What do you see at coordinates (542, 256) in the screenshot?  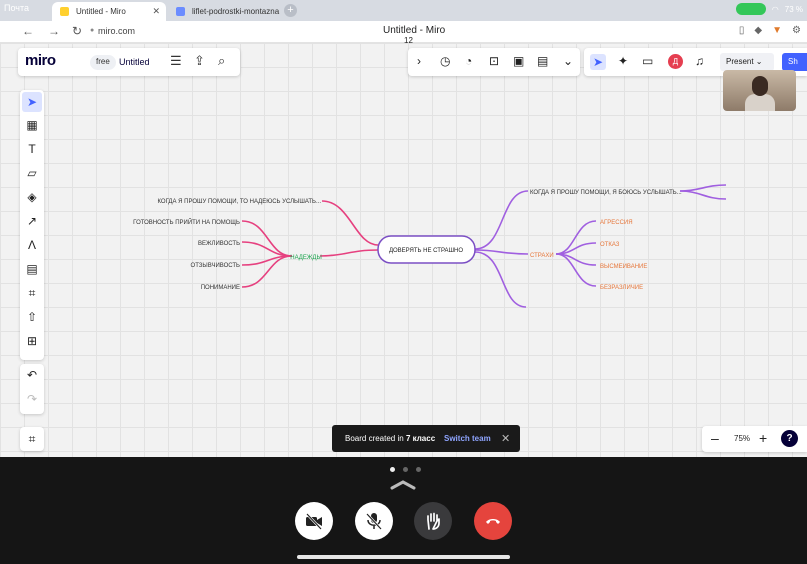 I see `right-branch-label: СТРАХИ` at bounding box center [542, 256].